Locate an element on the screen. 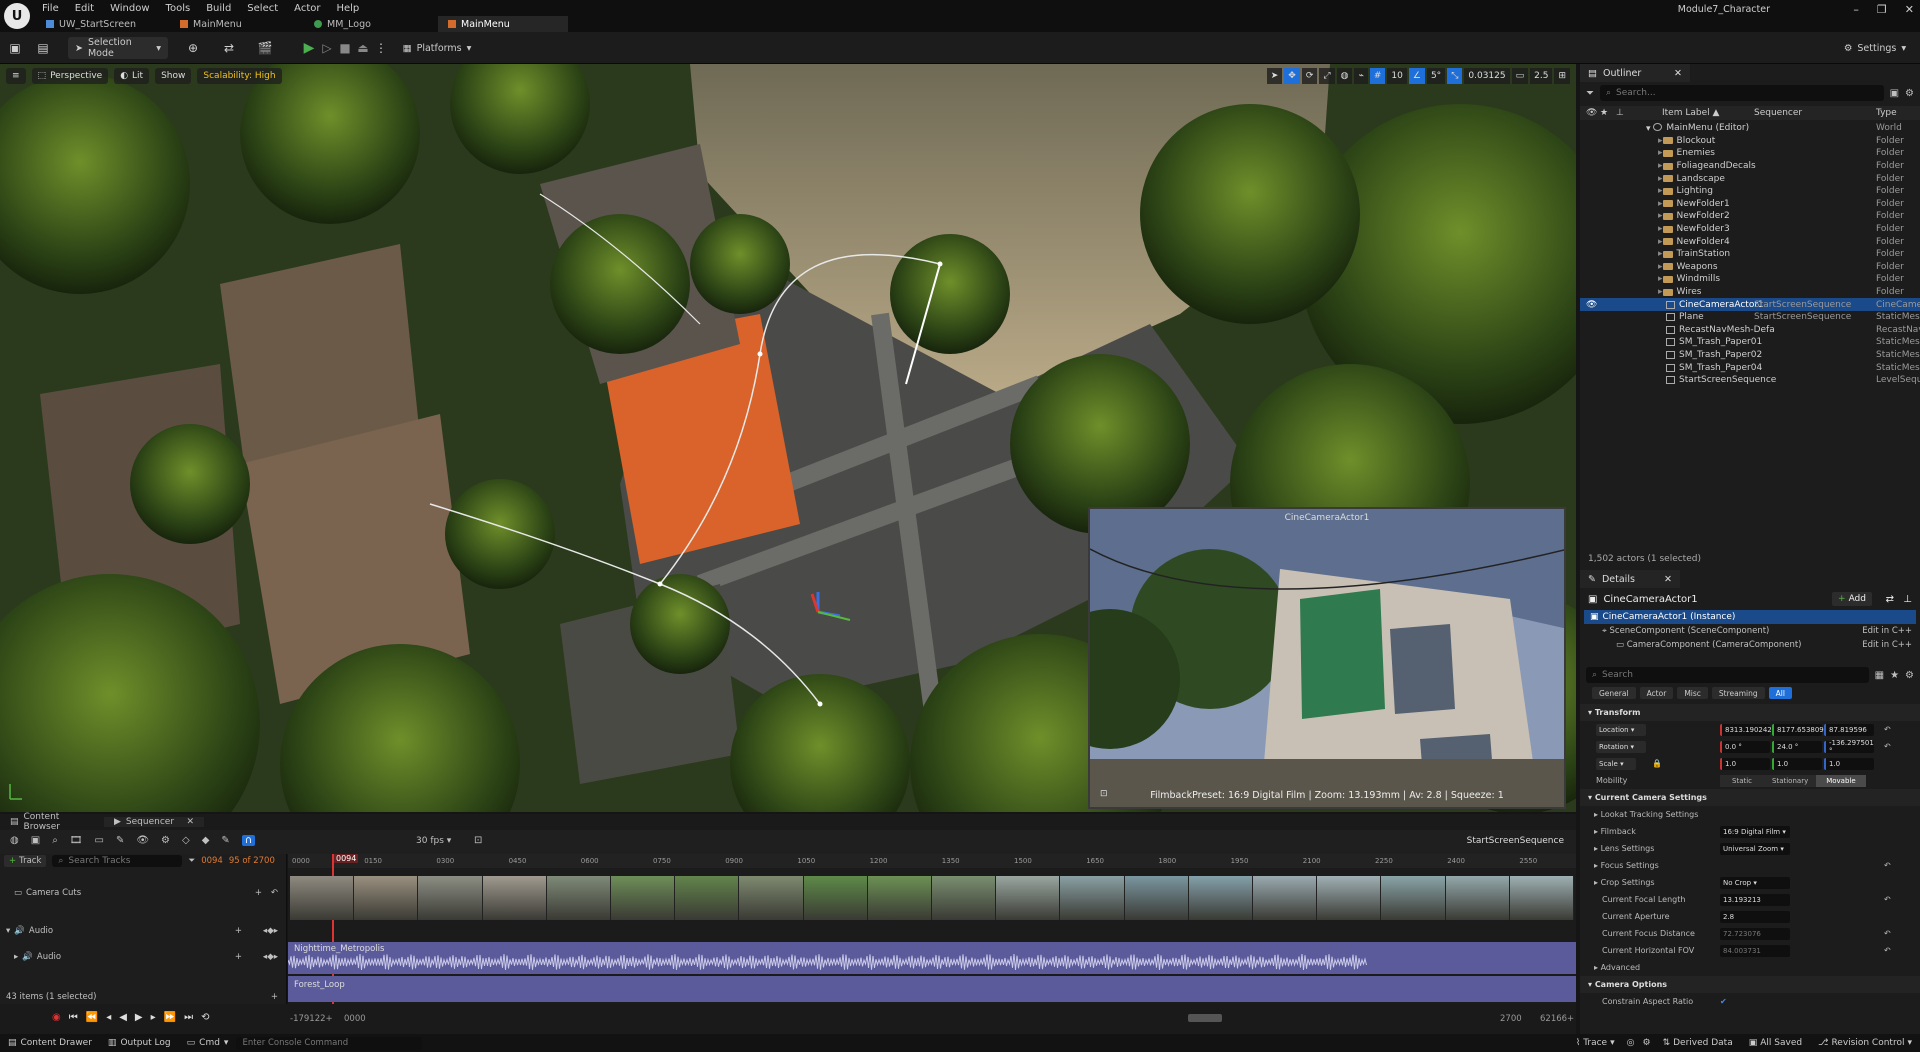  scale-x: 1.0 is located at coordinates (1745, 763).